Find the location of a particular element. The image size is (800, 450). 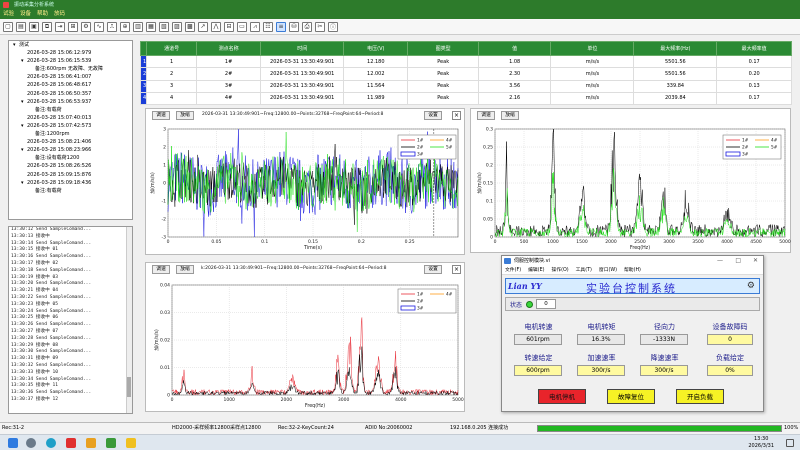

menu-item-experiment: 试验 is located at coordinates (8, 14).